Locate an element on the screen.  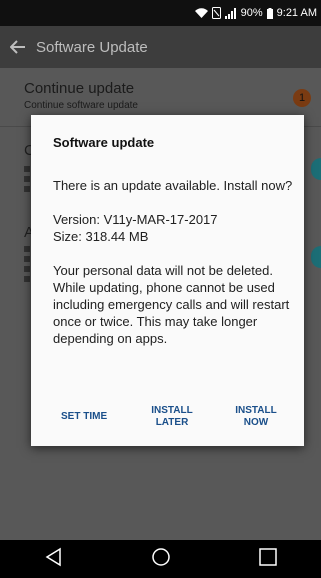
nfc-icon is located at coordinates (216, 13).